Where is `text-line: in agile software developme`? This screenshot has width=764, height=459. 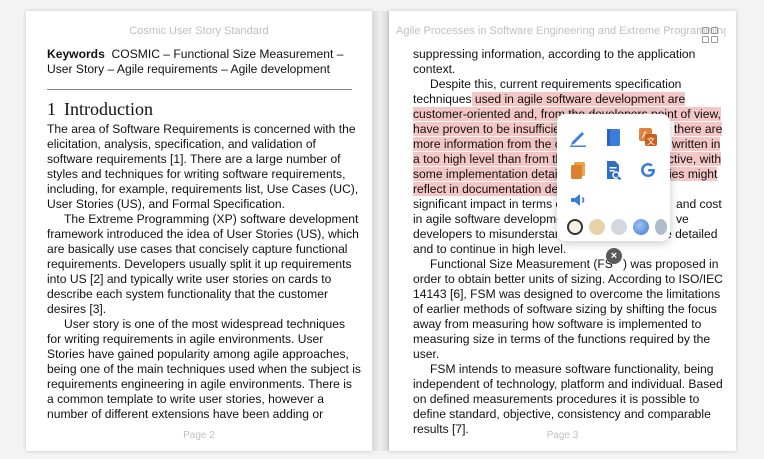 text-line: in agile software developme is located at coordinates (488, 219).